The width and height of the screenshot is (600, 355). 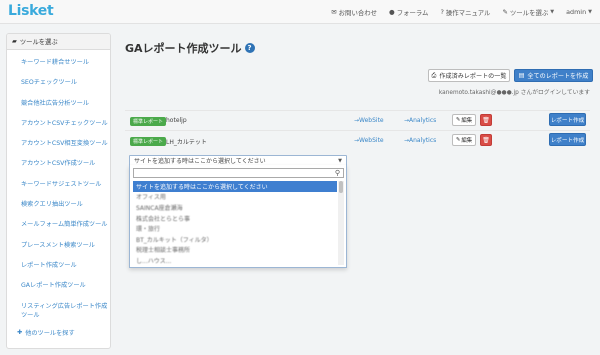 What do you see at coordinates (58, 165) in the screenshot?
I see `sidebar-item-csv-create: アカウントCSV作成ツール` at bounding box center [58, 165].